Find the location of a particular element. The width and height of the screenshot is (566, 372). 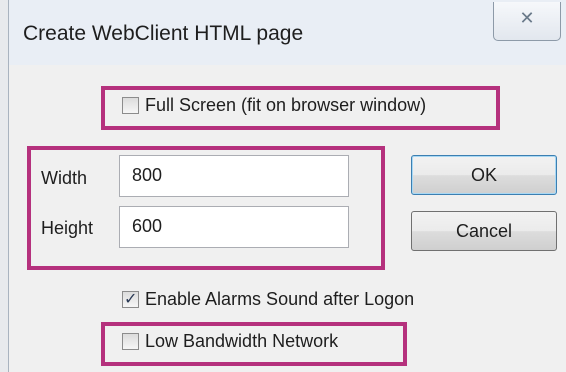

width-label: Width is located at coordinates (64, 178).